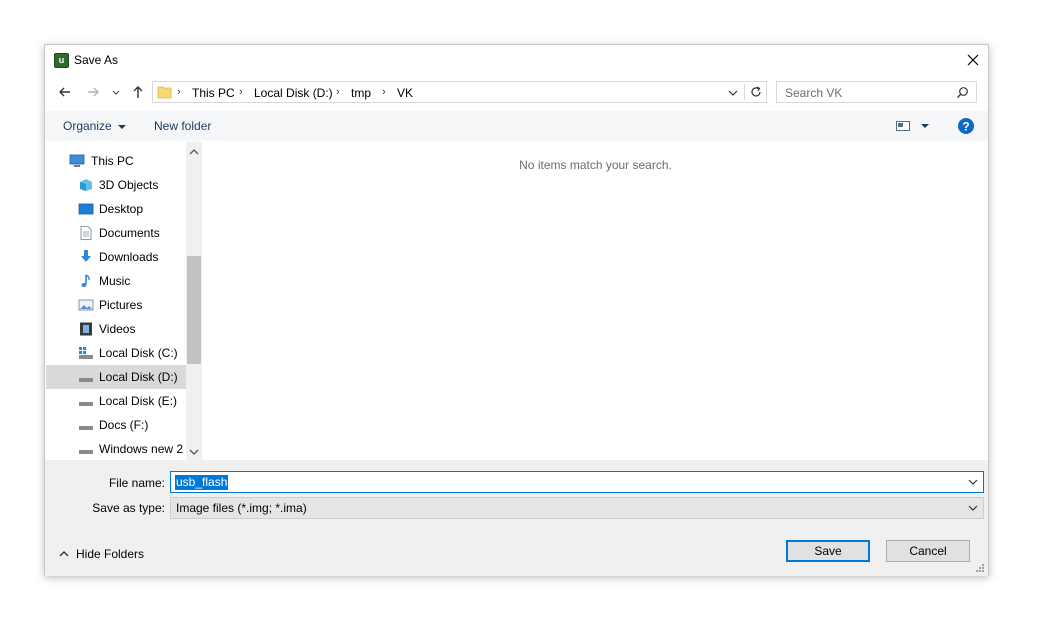 This screenshot has height=635, width=1041. What do you see at coordinates (903, 126) in the screenshot?
I see `view-mode-icon` at bounding box center [903, 126].